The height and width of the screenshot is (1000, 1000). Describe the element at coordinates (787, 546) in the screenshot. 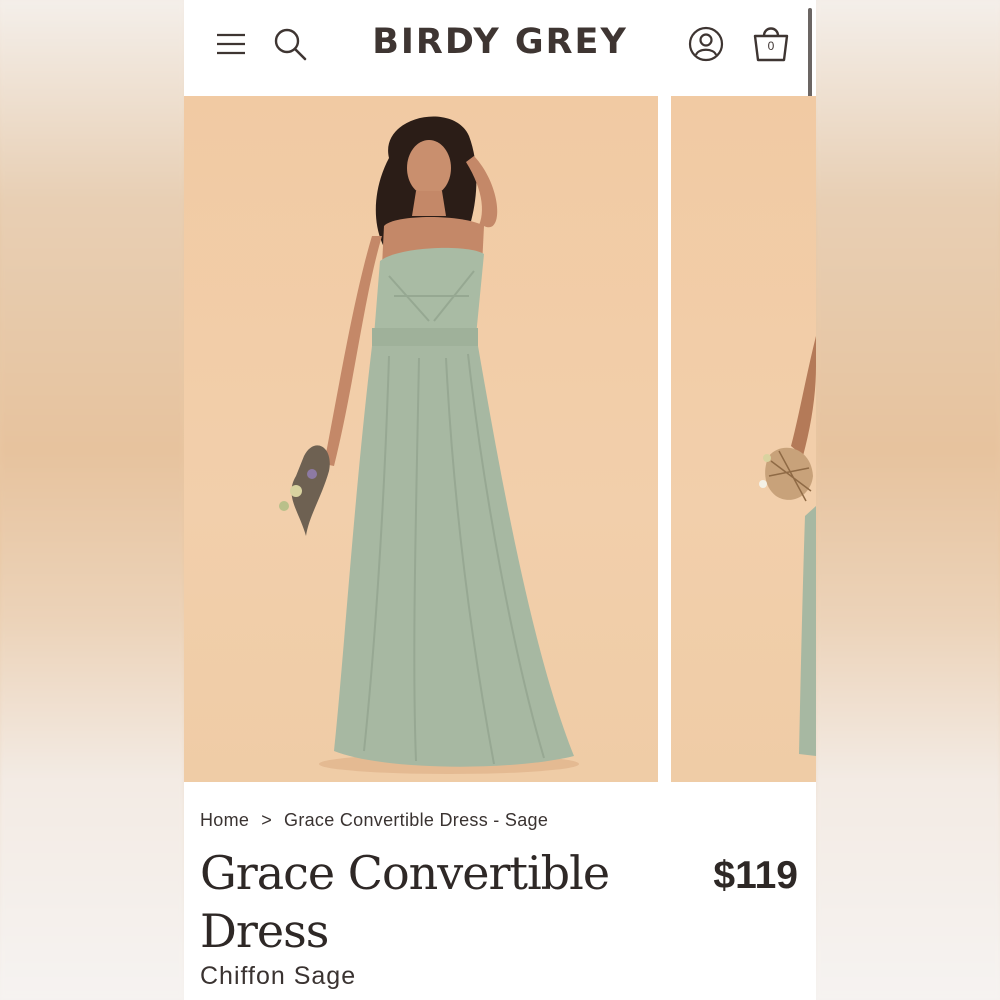

I see `model-next-image` at that location.